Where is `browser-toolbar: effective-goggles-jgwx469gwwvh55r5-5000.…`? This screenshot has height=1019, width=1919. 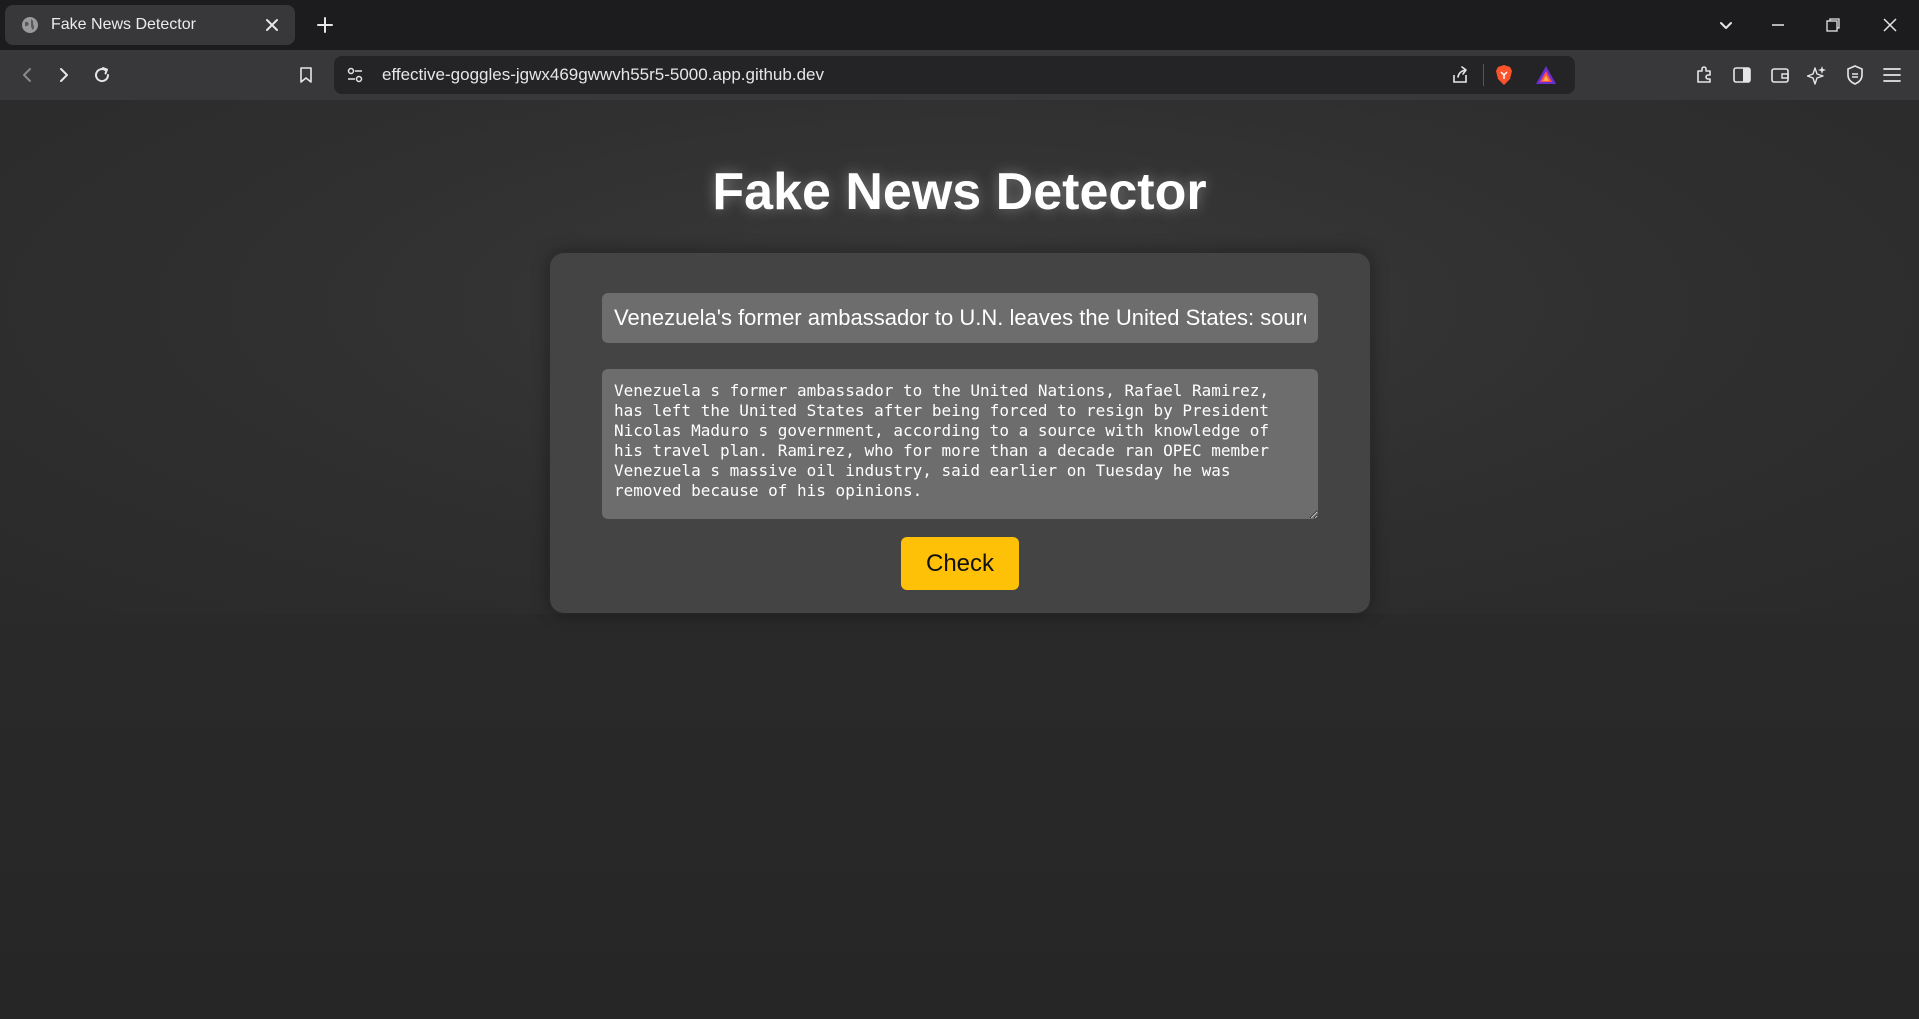 browser-toolbar: effective-goggles-jgwx469gwwvh55r5-5000.… is located at coordinates (959, 75).